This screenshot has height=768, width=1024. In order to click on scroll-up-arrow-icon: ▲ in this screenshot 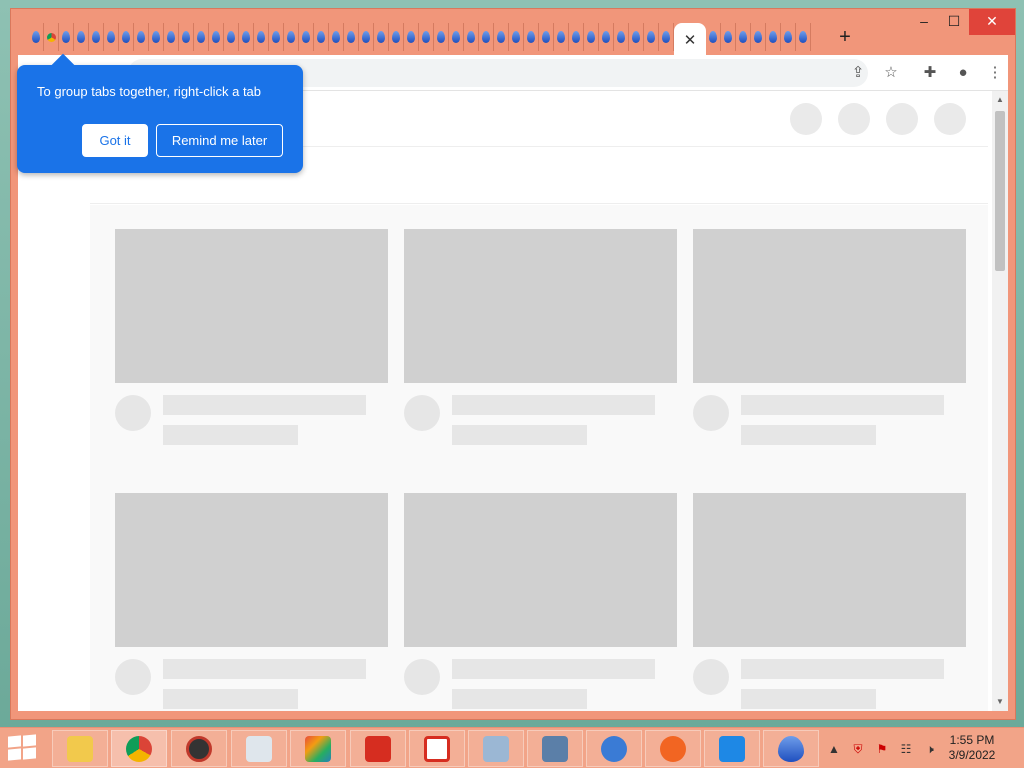, I will do `click(1000, 100)`.